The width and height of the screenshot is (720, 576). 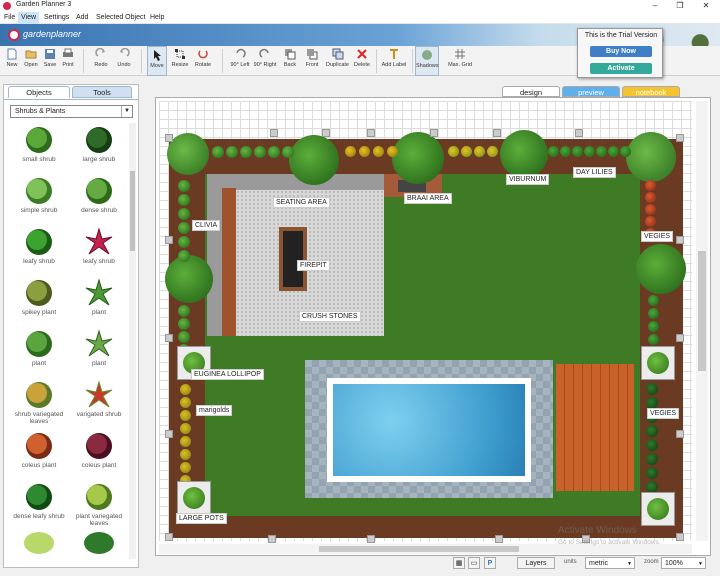 I want to click on label-firepit: FIREPIT, so click(x=313, y=265).